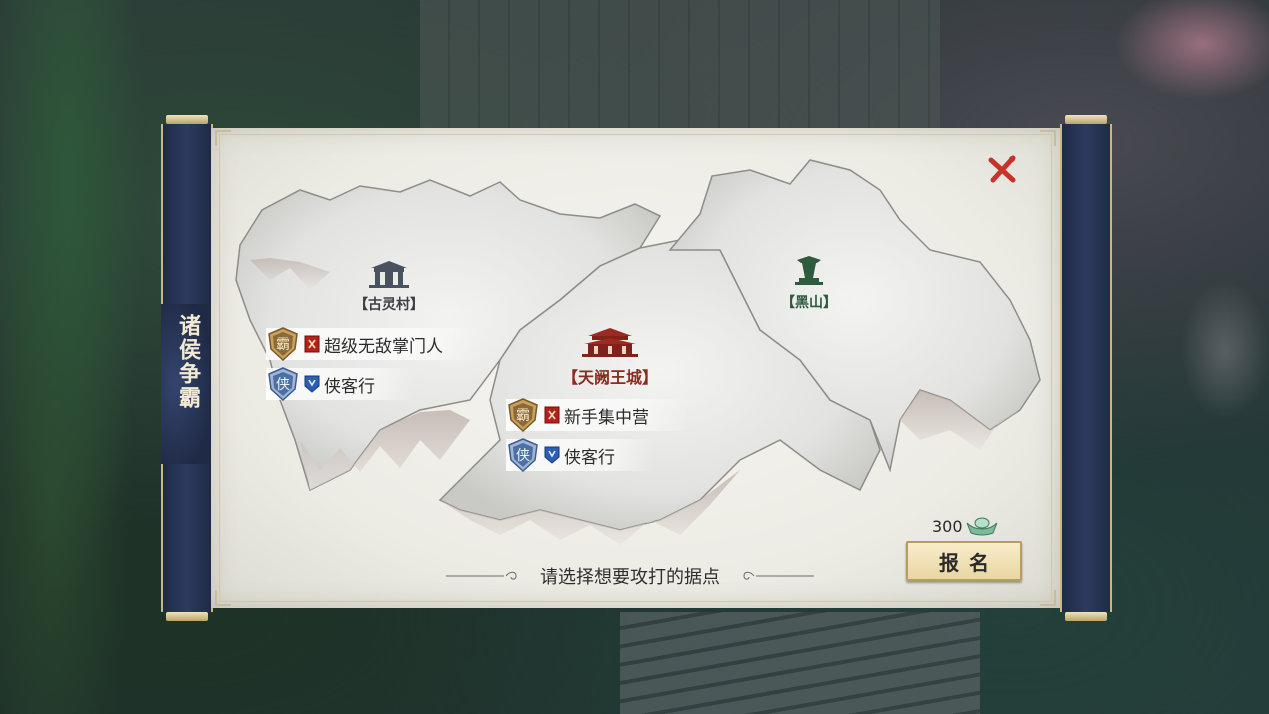 Image resolution: width=1269 pixels, height=714 pixels. Describe the element at coordinates (809, 303) in the screenshot. I see `location-name: 【黑山】` at that location.